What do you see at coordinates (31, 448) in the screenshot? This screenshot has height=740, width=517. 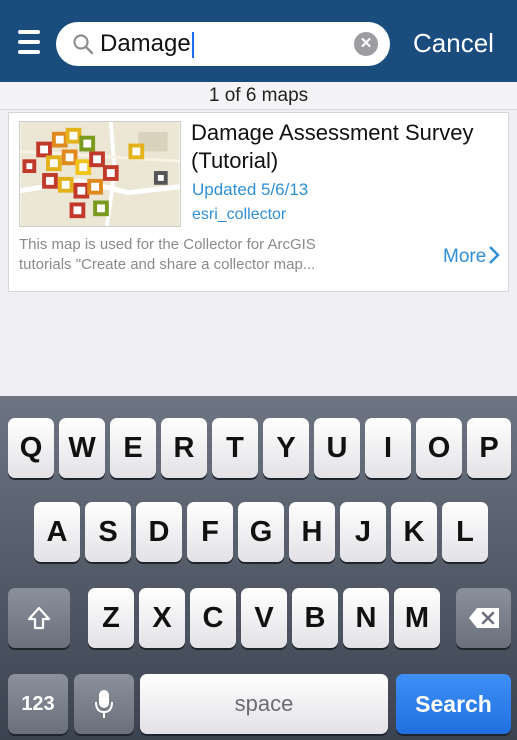 I see `key-q: Q` at bounding box center [31, 448].